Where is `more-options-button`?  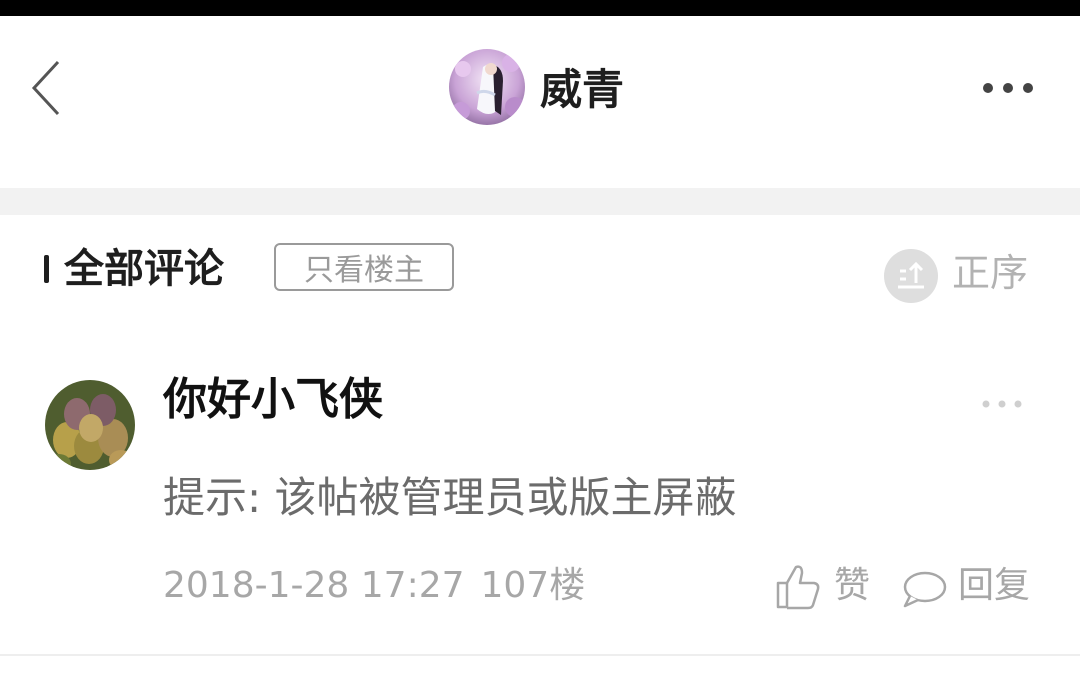
more-options-button is located at coordinates (1008, 88).